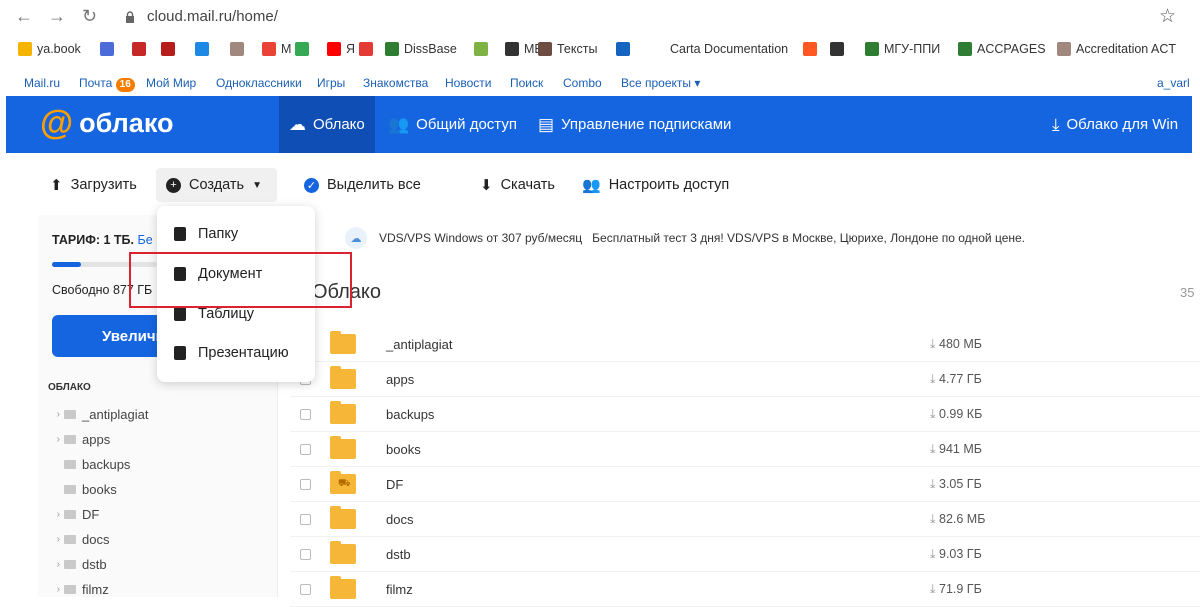  Describe the element at coordinates (216, 185) in the screenshot. I see `create-button: + Создать ▼` at that location.